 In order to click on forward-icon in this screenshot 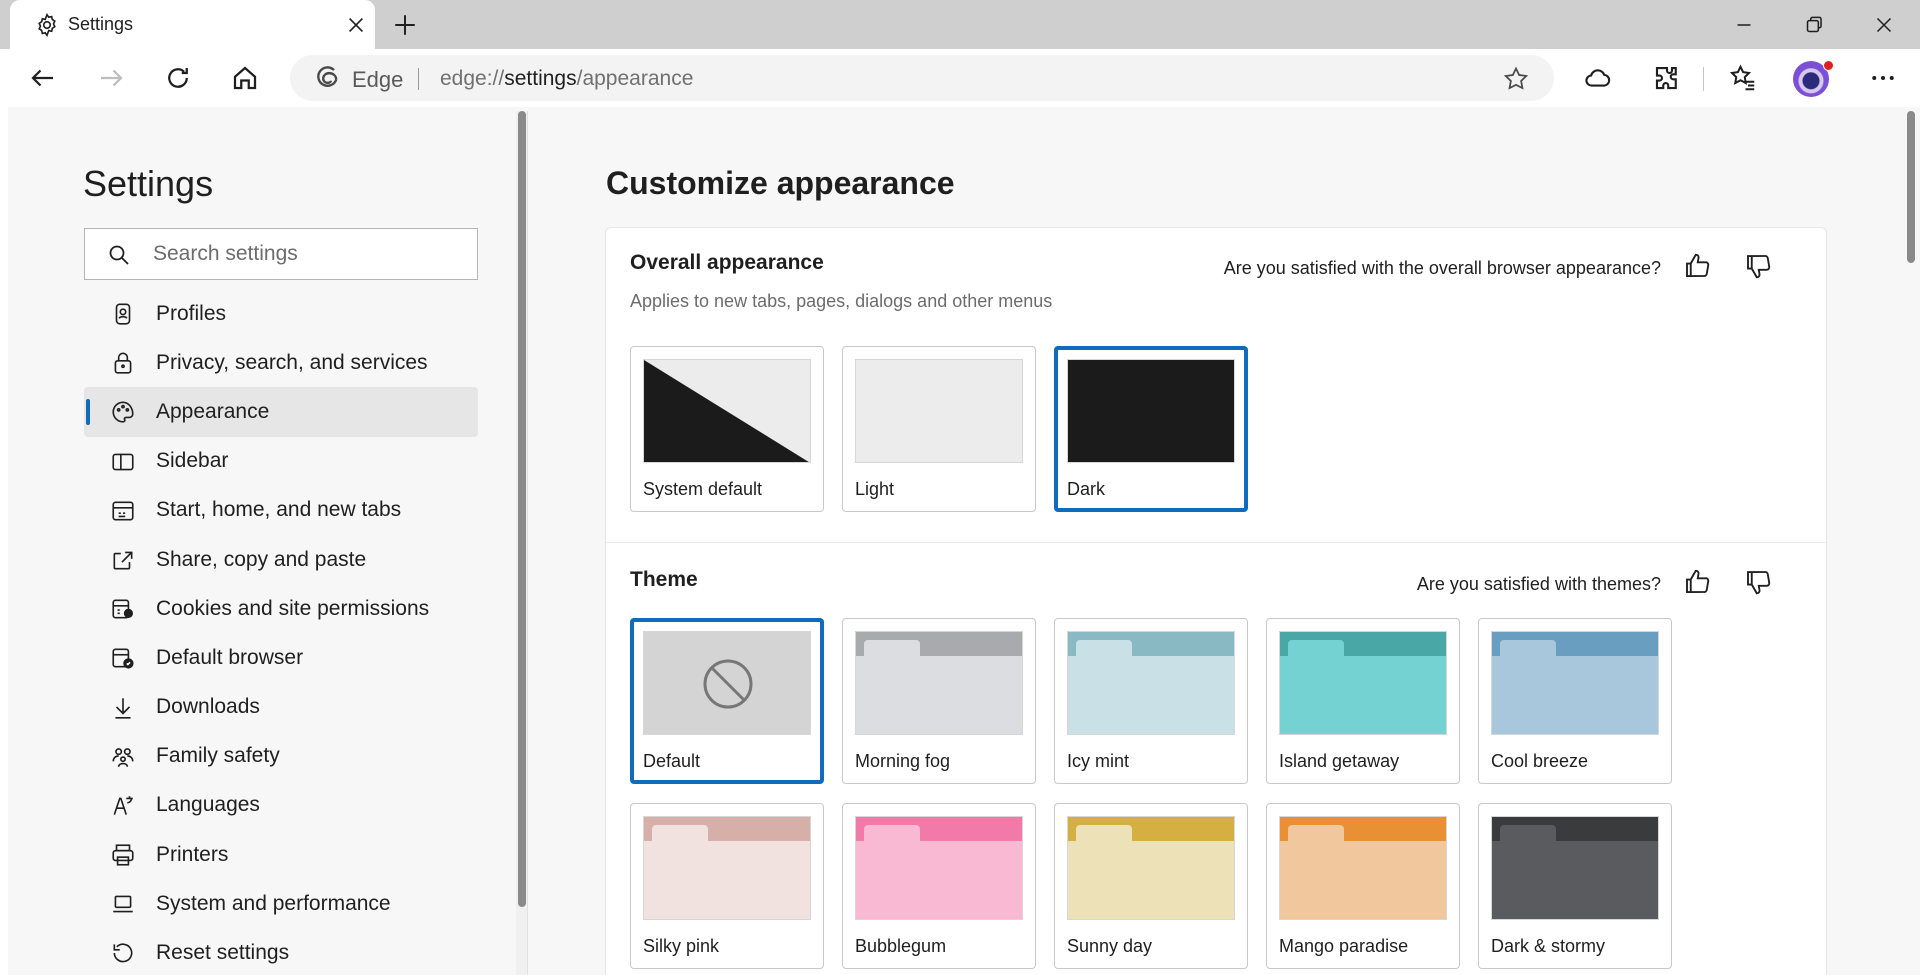, I will do `click(111, 78)`.